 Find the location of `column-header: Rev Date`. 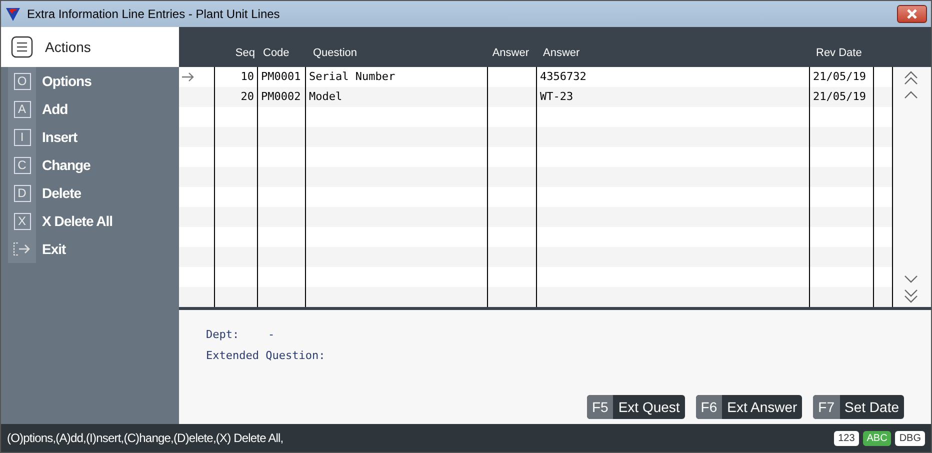

column-header: Rev Date is located at coordinates (839, 53).